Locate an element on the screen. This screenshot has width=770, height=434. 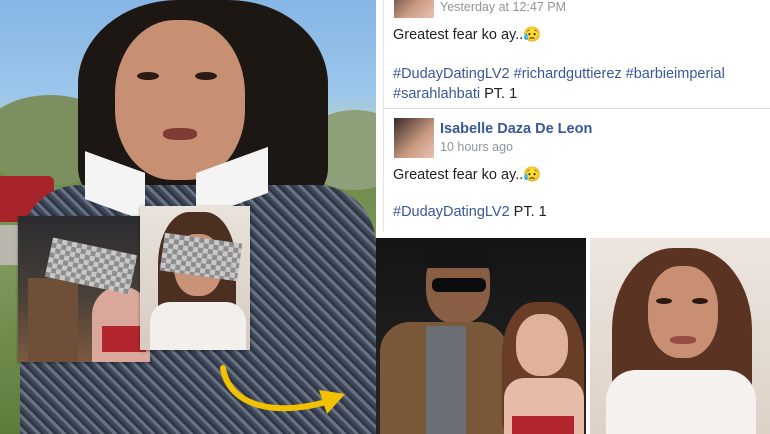
man-hair is located at coordinates (458, 257).